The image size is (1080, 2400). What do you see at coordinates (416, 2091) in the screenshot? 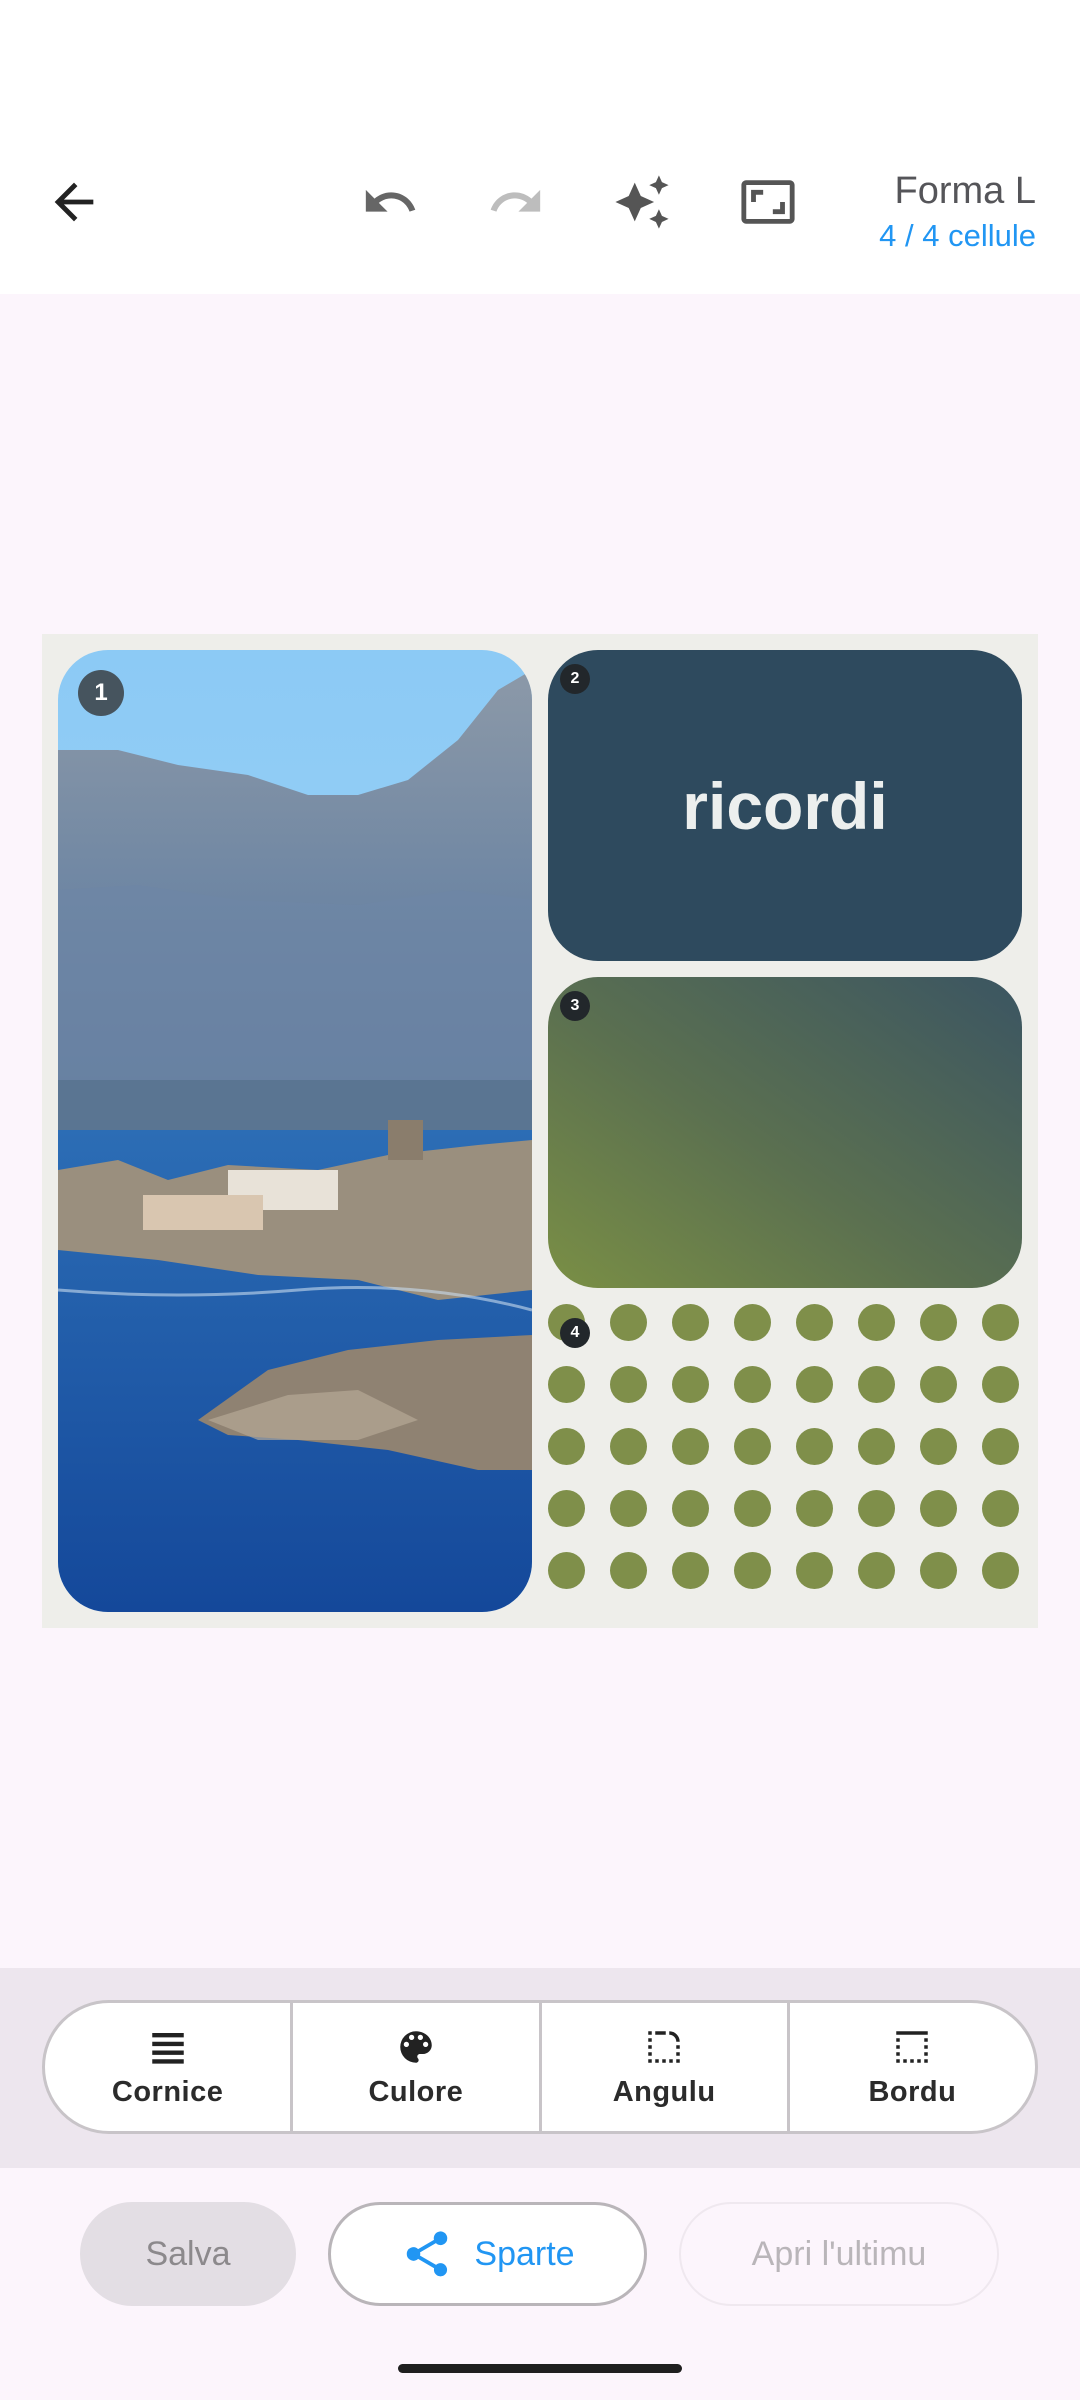
I see `tool-label: Culore` at bounding box center [416, 2091].